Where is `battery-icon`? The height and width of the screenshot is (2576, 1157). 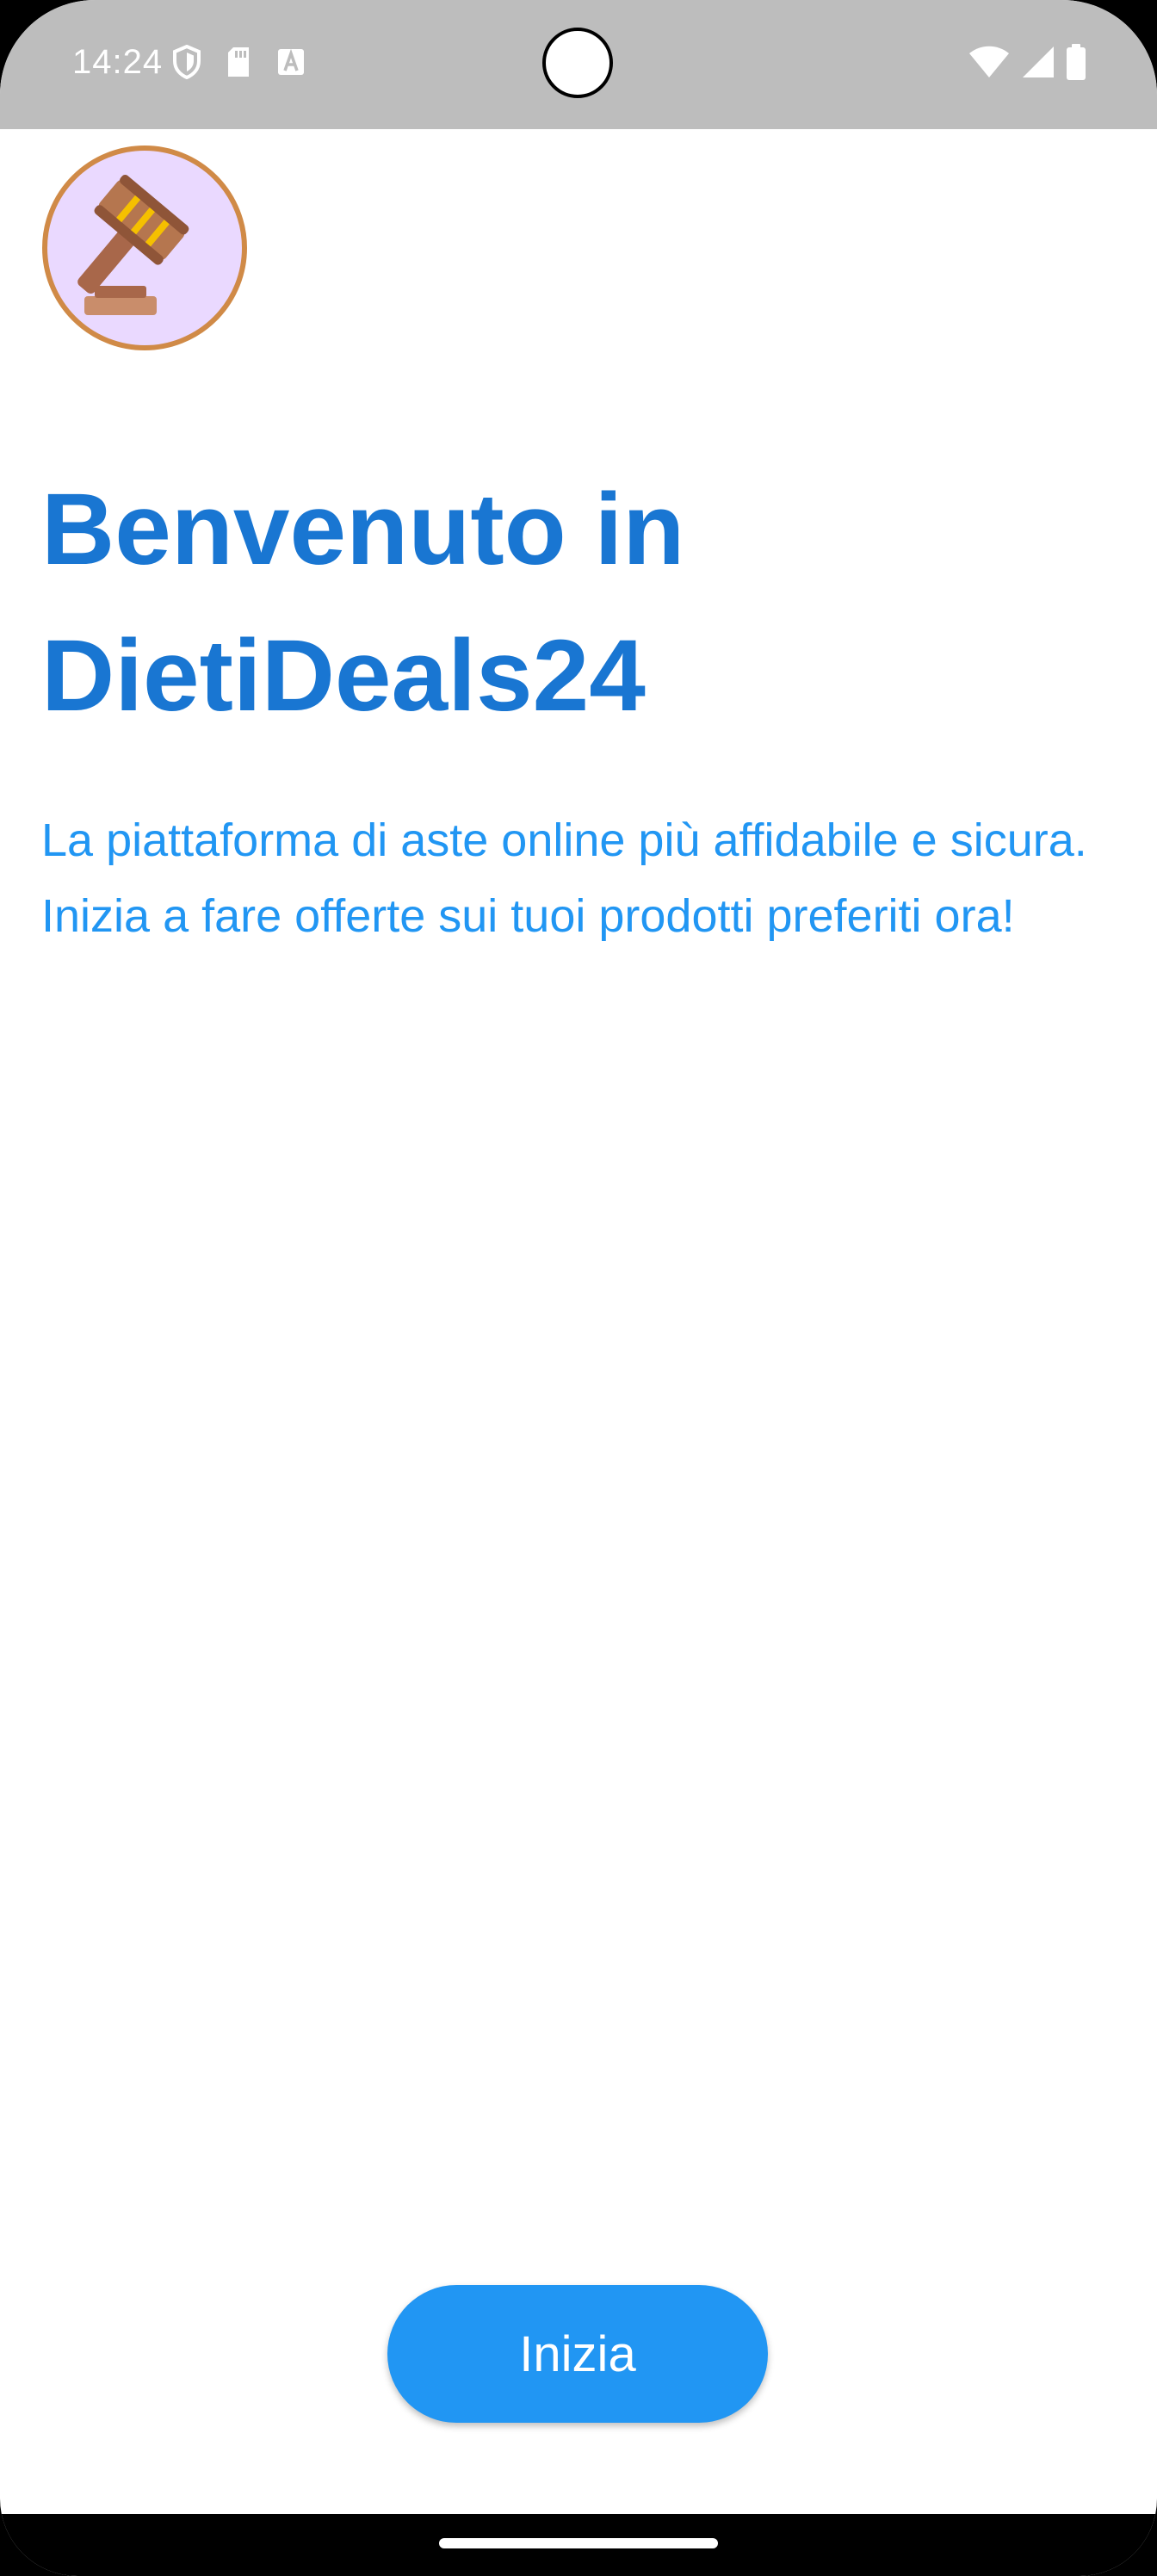
battery-icon is located at coordinates (1077, 62).